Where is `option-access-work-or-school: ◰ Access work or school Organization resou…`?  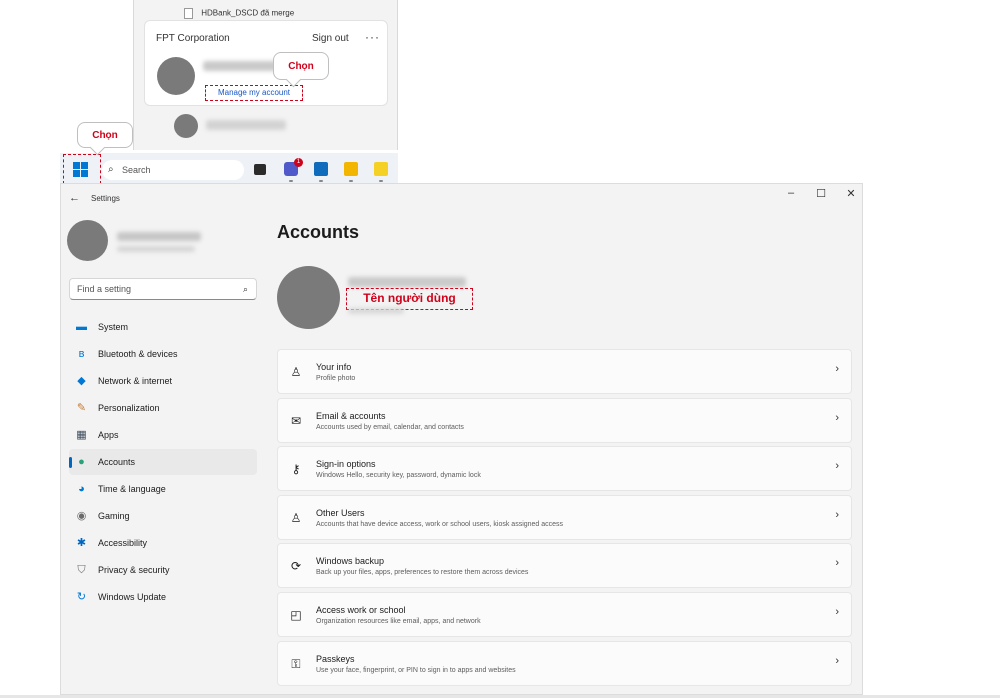 option-access-work-or-school: ◰ Access work or school Organization resou… is located at coordinates (564, 614).